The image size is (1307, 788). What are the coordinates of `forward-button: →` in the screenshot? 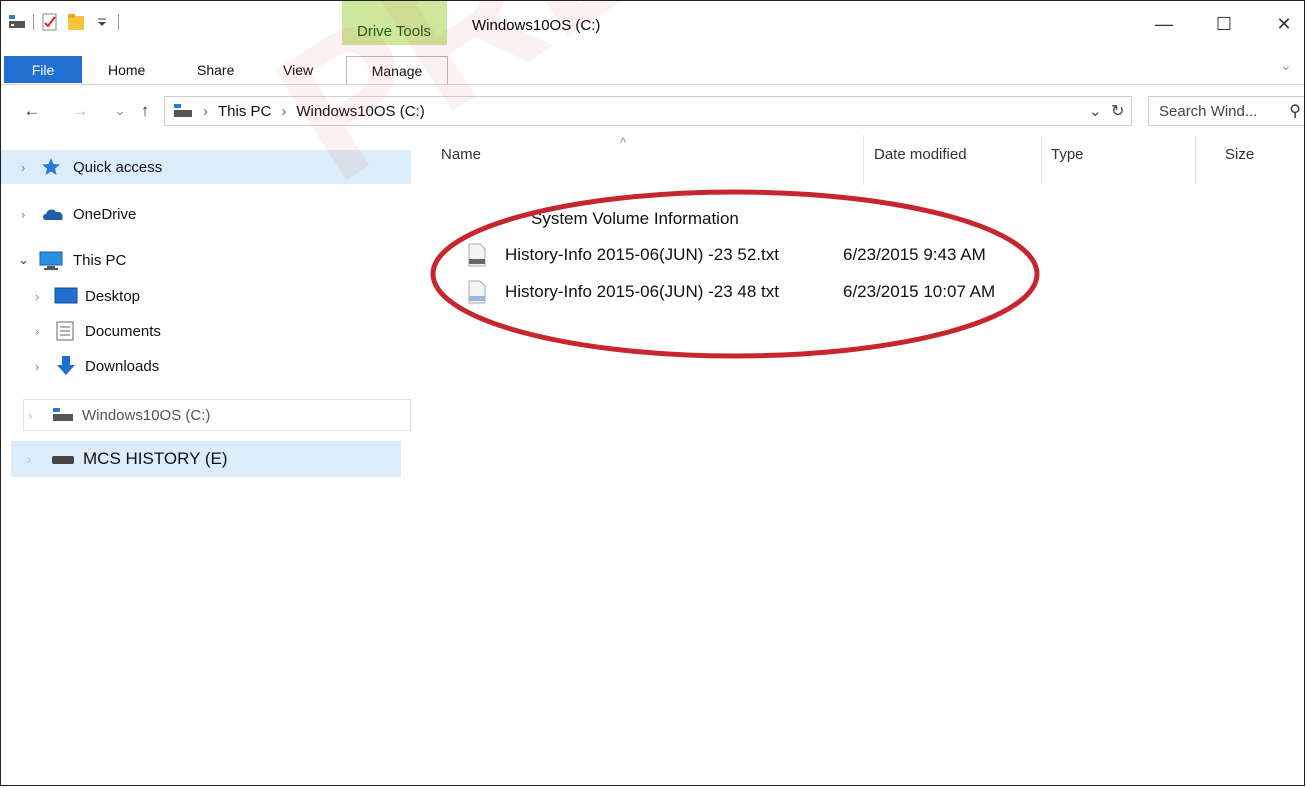 It's located at (80, 111).